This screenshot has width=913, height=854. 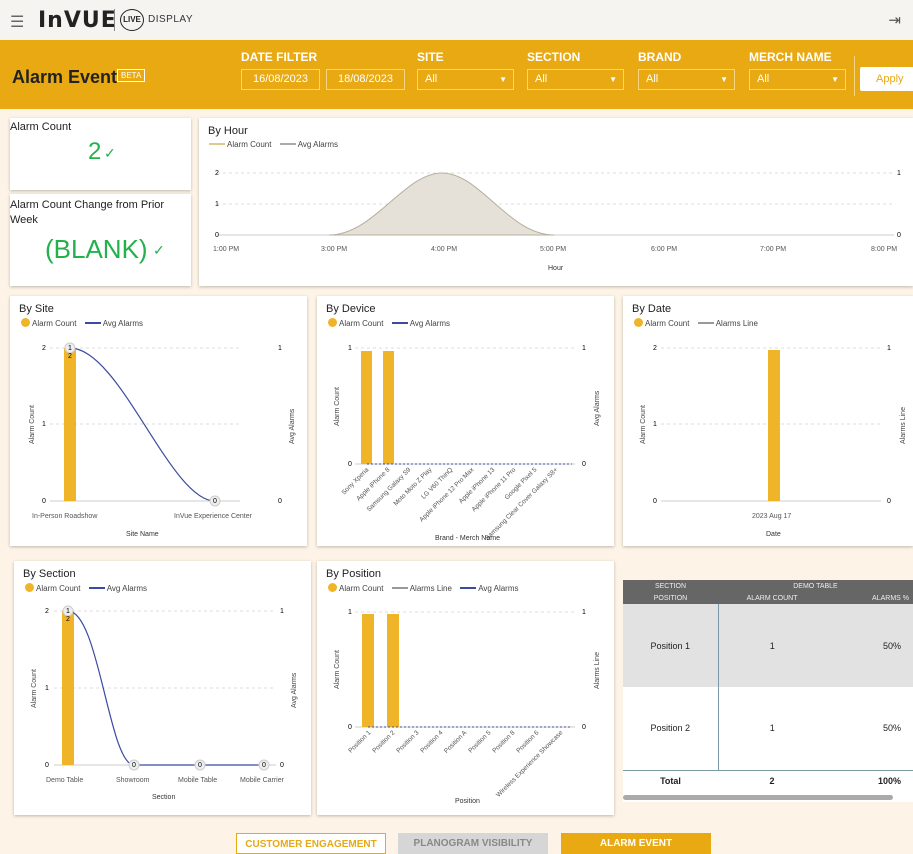 I want to click on merch-filter-label: MERCH NAME, so click(x=790, y=57).